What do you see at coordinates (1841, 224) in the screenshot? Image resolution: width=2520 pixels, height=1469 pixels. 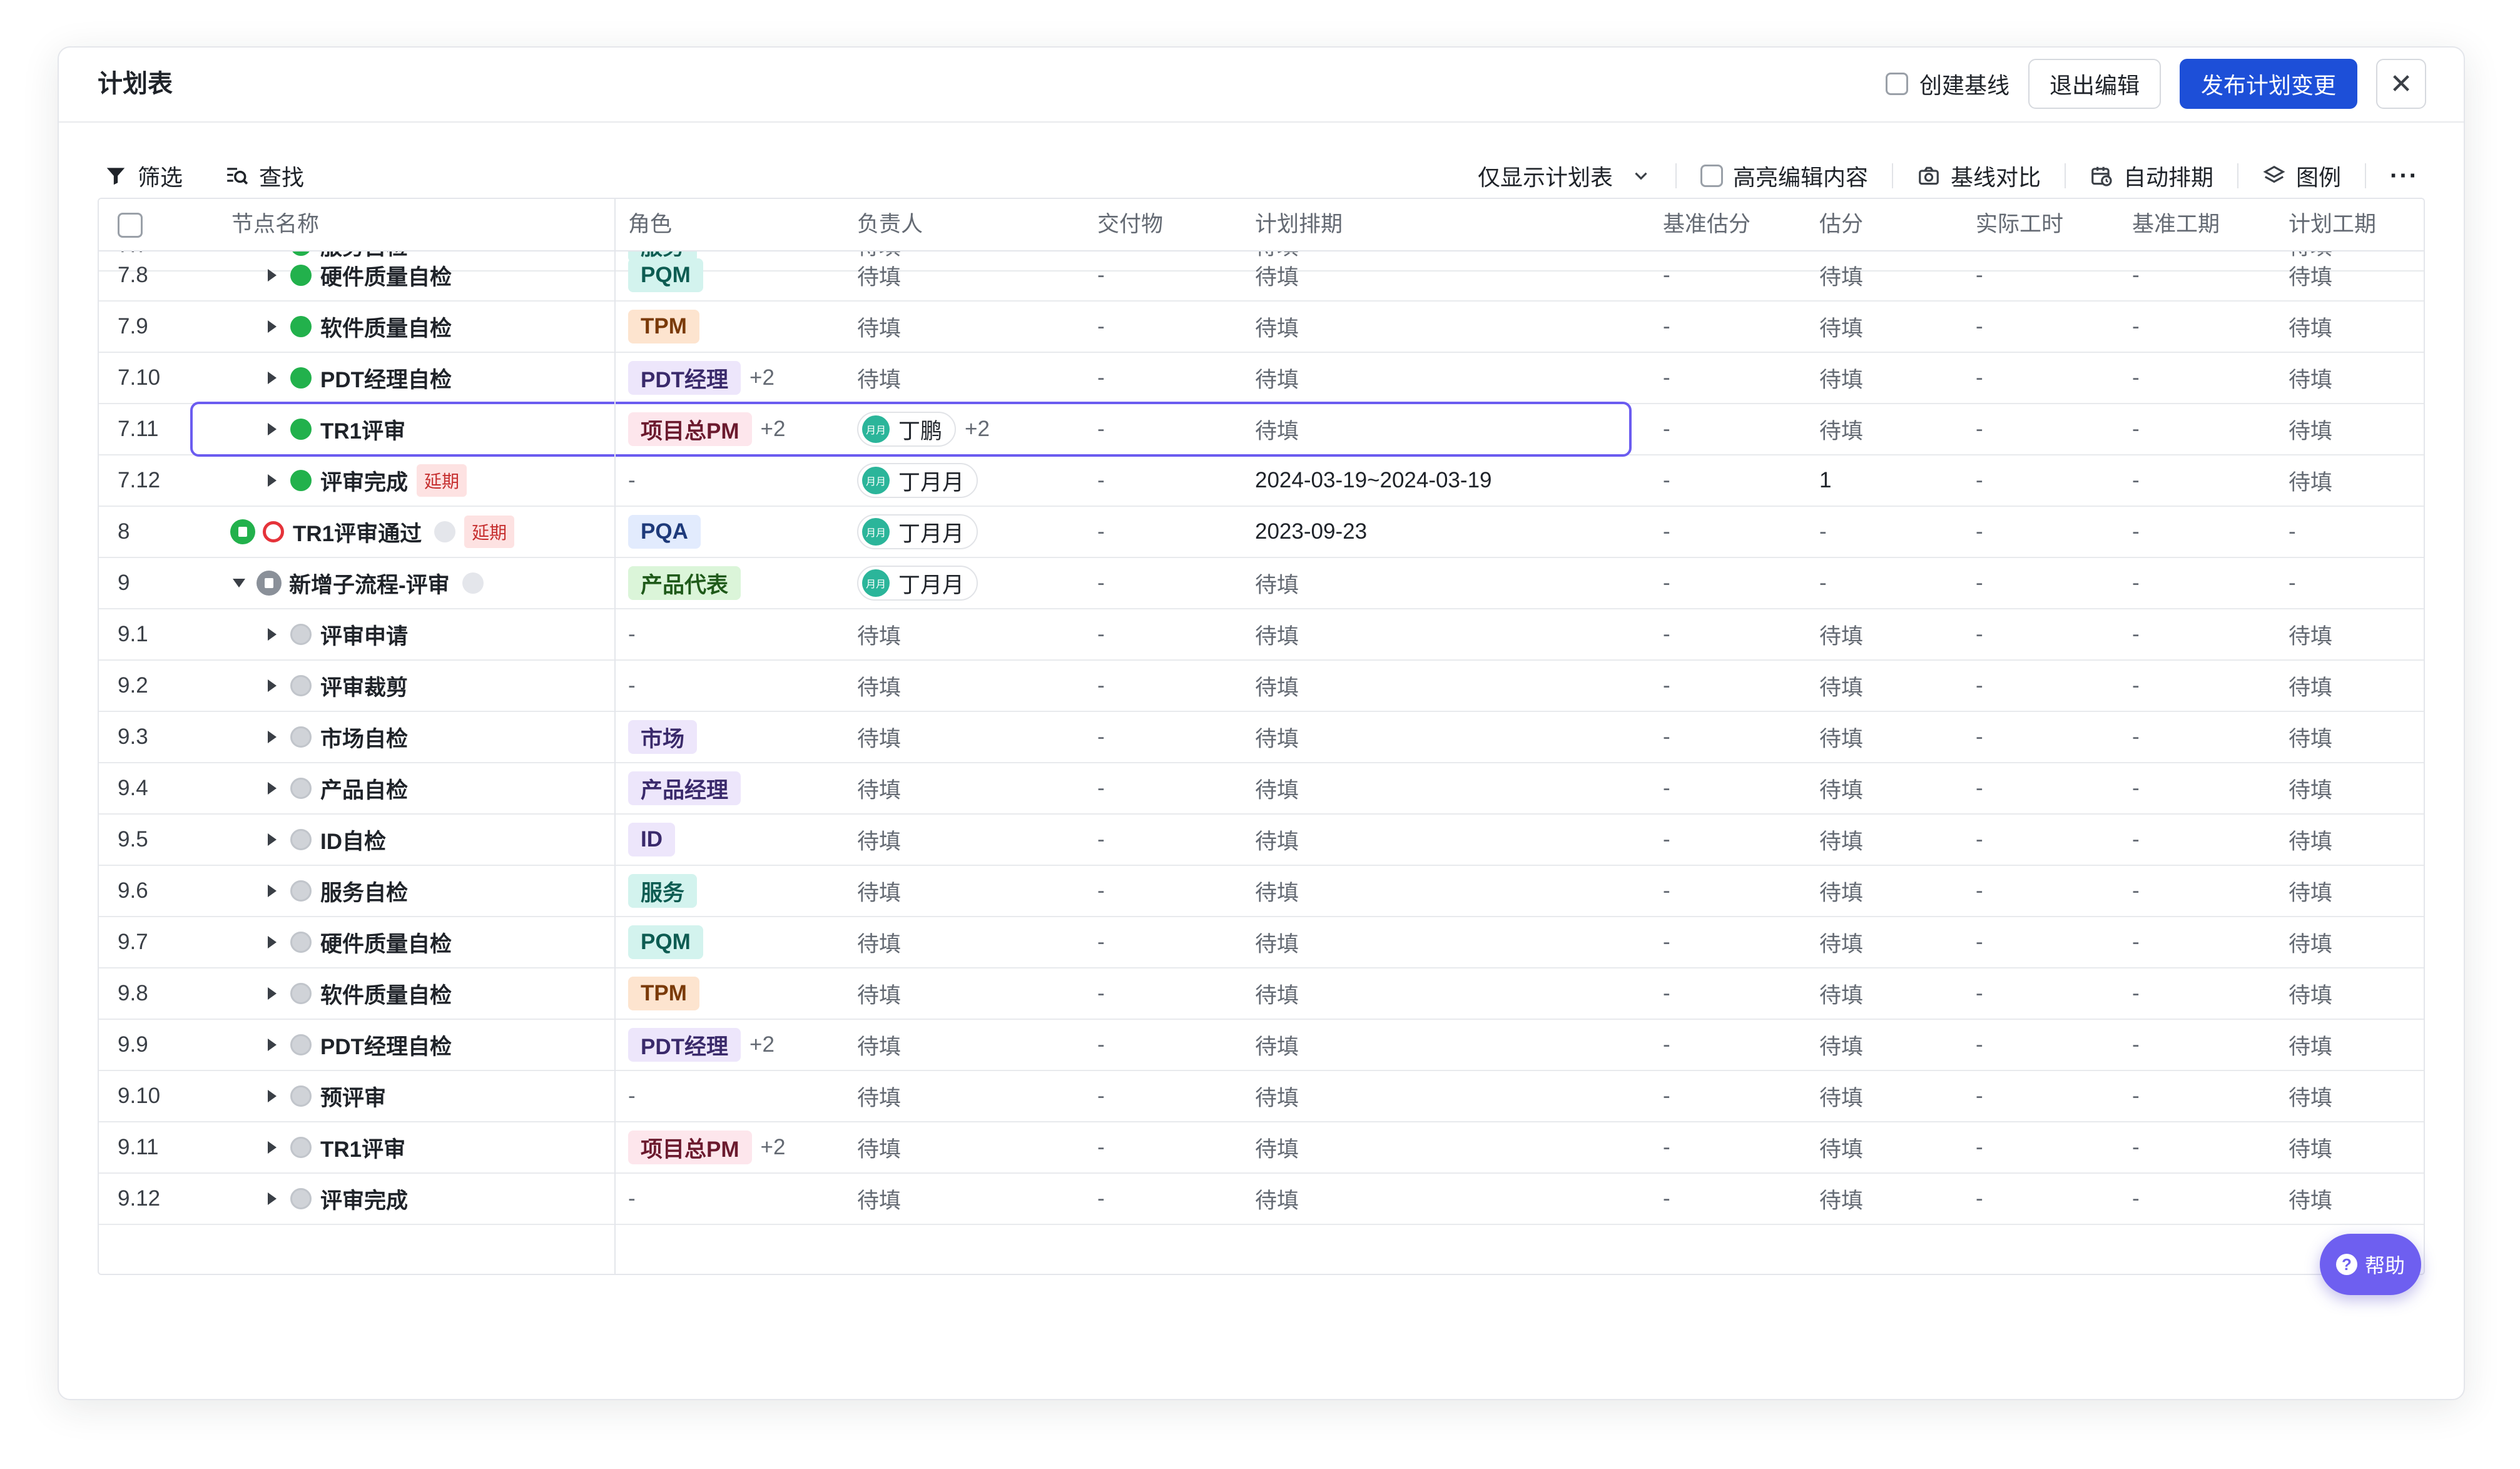 I see `column-header-estimate: 估分` at bounding box center [1841, 224].